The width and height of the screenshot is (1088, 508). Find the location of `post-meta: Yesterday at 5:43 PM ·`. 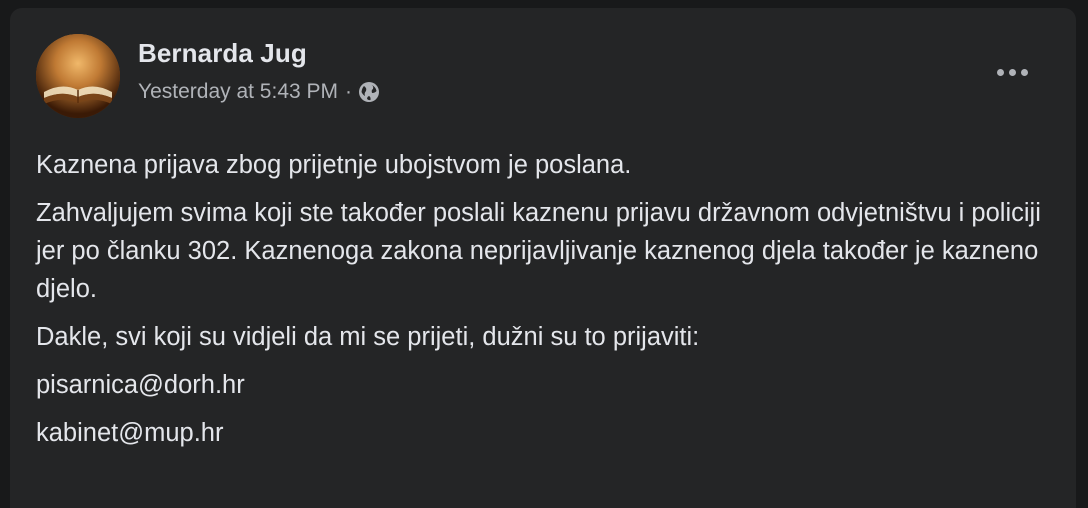

post-meta: Yesterday at 5:43 PM · is located at coordinates (259, 92).